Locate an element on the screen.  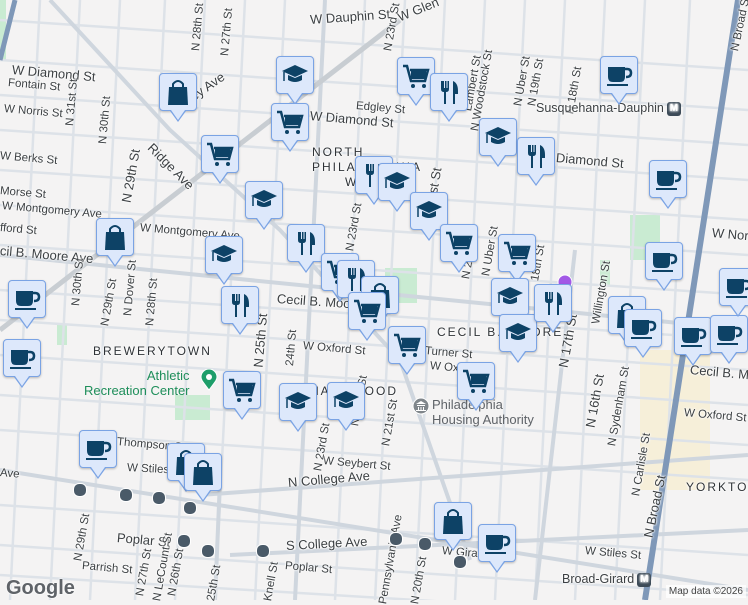
poi-label: Athletic is located at coordinates (168, 375).